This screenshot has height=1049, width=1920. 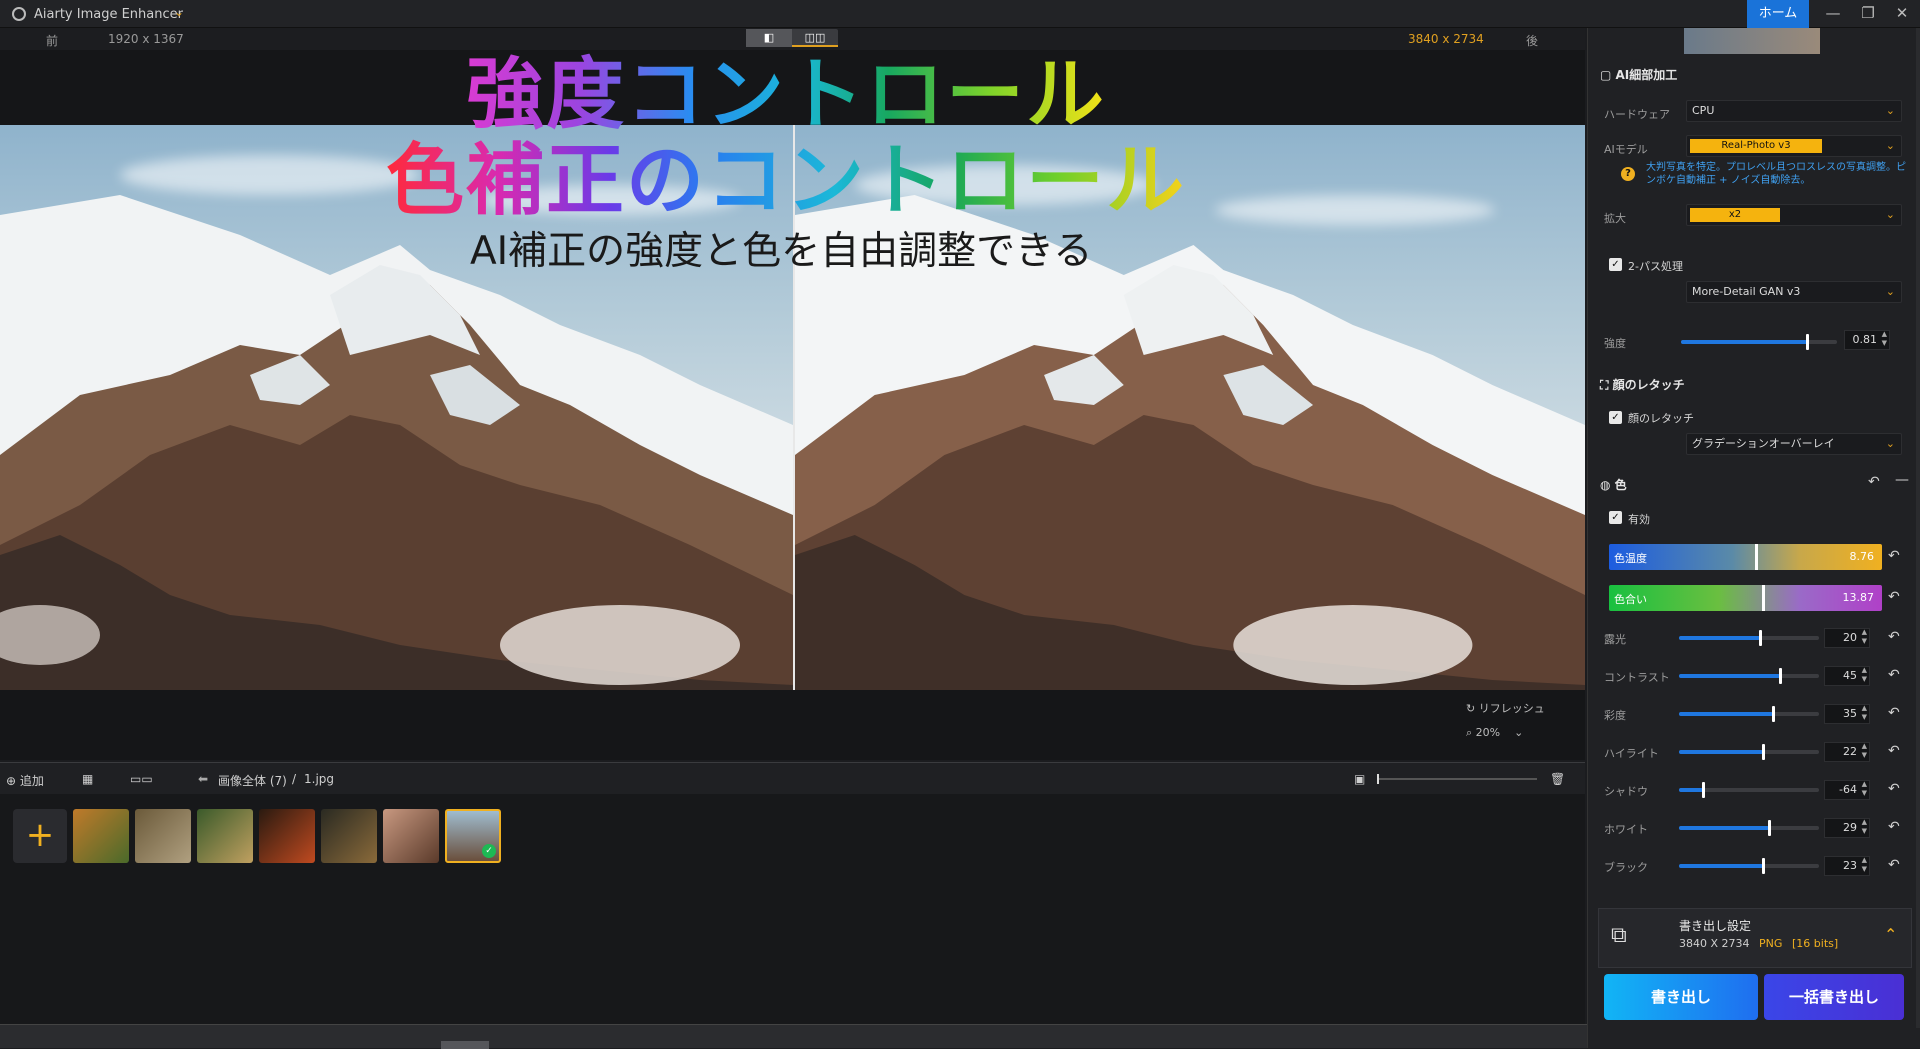 What do you see at coordinates (1755, 938) in the screenshot?
I see `export-settings: ⧉ 書き出し設定 3840 X 2734 PNG [16 bits] ⌃` at bounding box center [1755, 938].